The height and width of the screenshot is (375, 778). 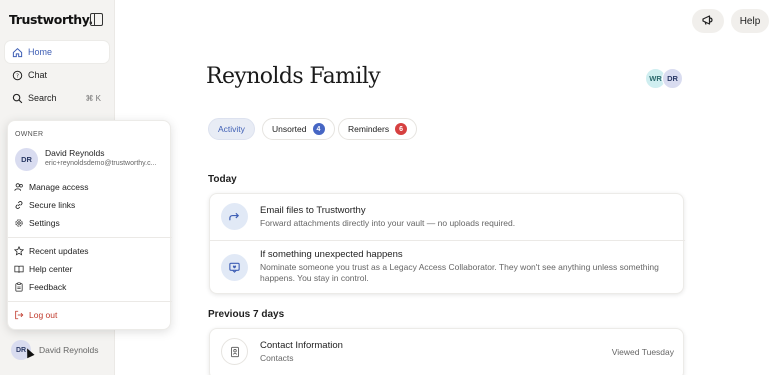 What do you see at coordinates (277, 358) in the screenshot?
I see `item-subtitle: Contacts` at bounding box center [277, 358].